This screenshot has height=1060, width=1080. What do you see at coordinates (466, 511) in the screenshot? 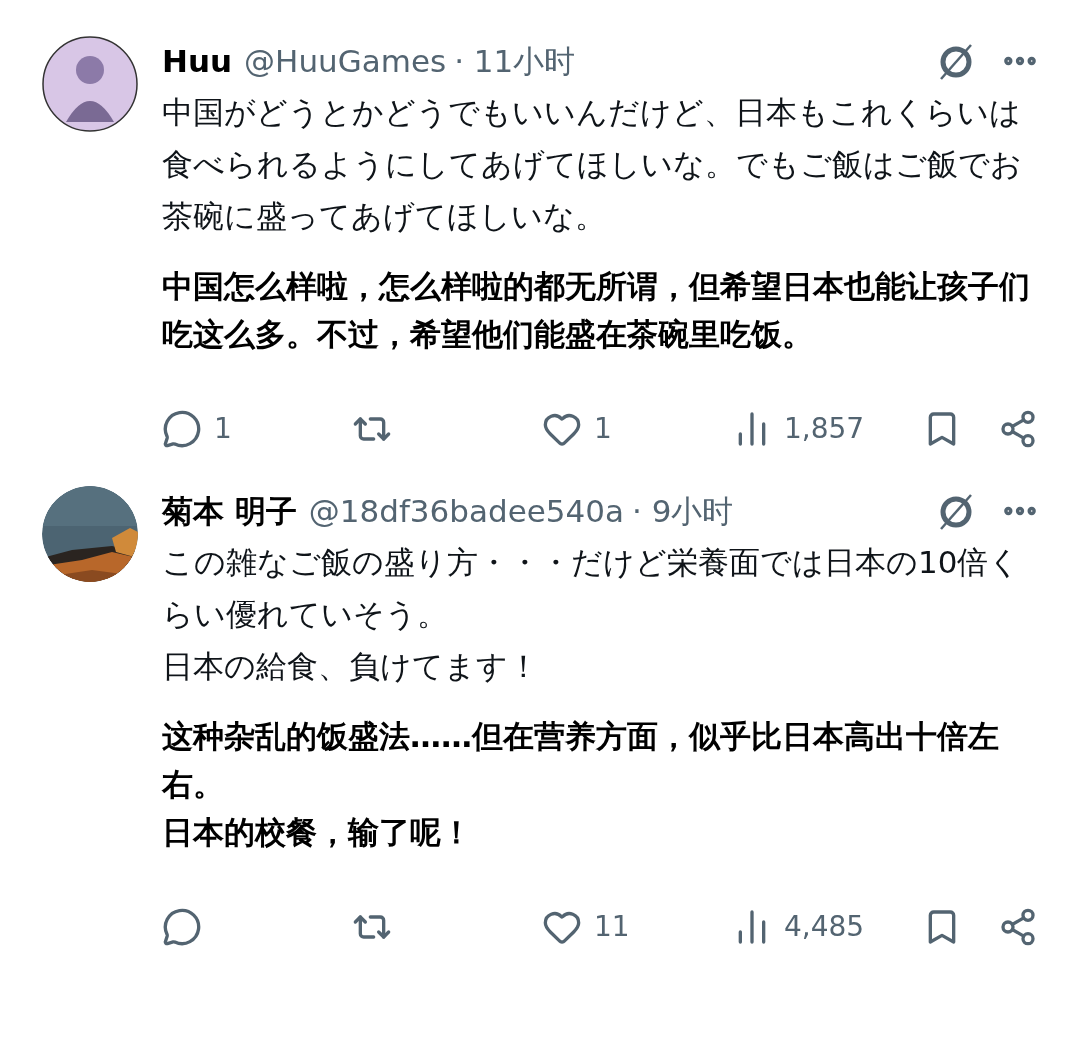
I see `user-handle: @18df36badee540a` at bounding box center [466, 511].